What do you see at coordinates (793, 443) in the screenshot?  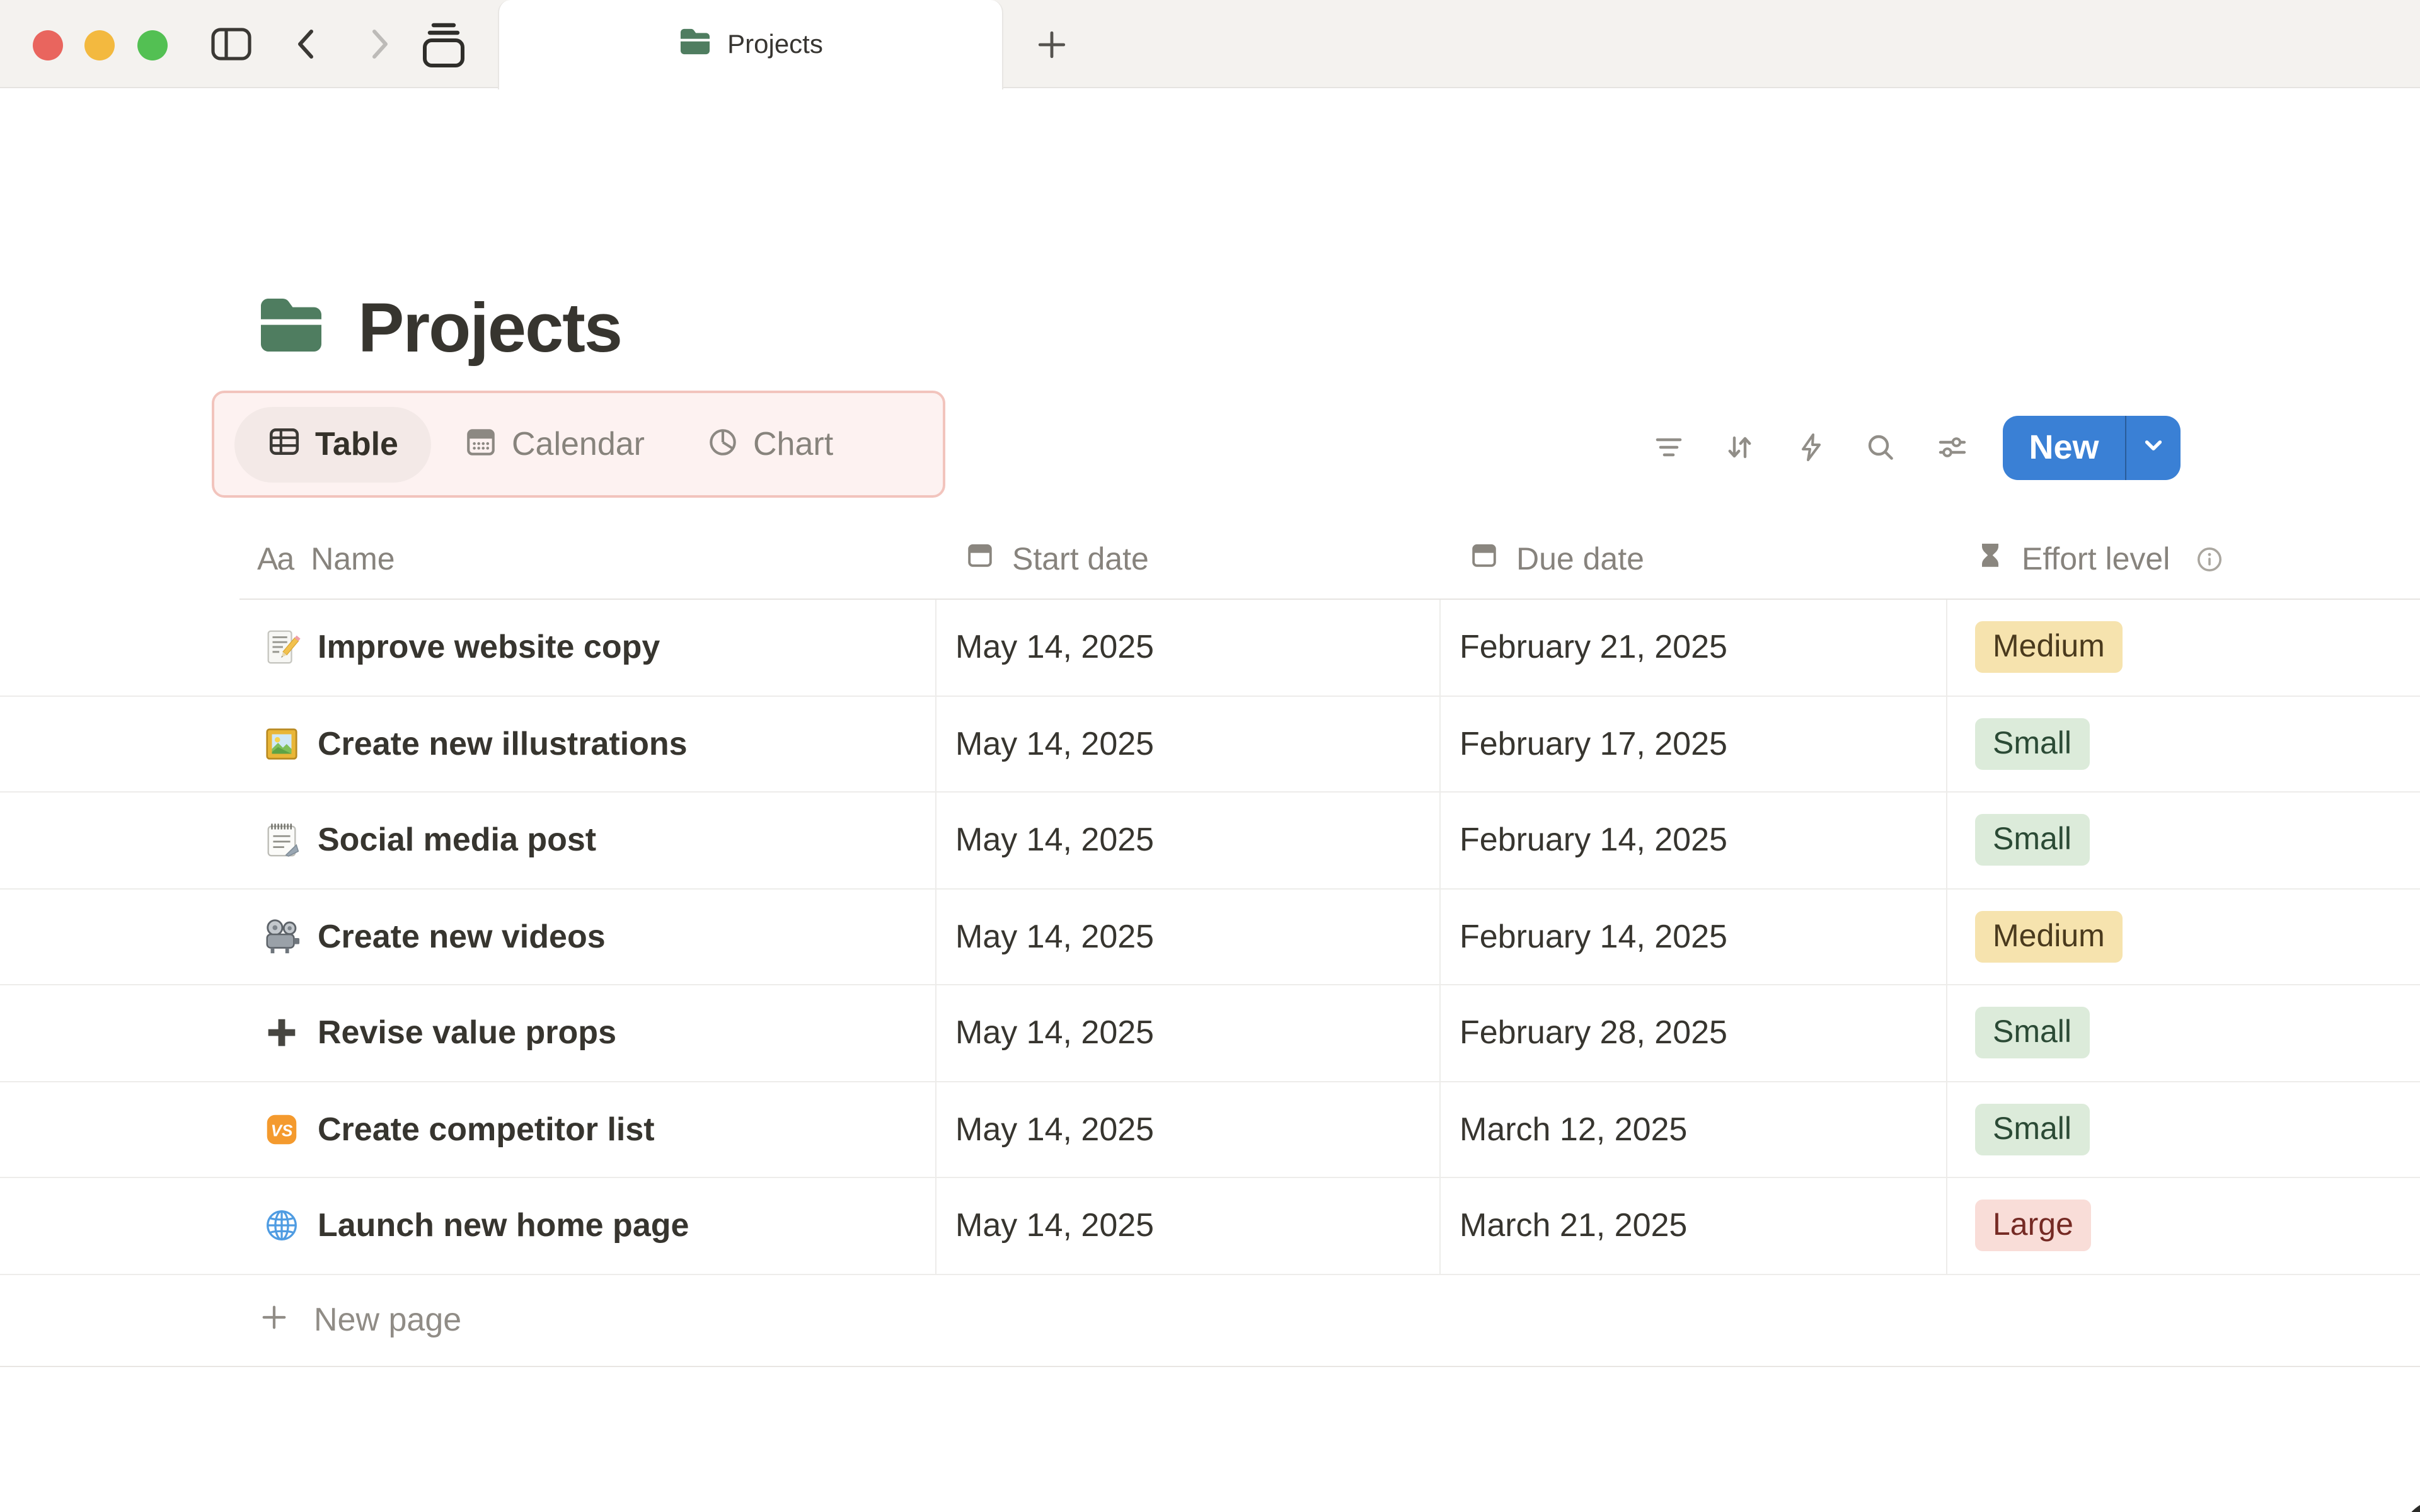 I see `view-tab-label: Chart` at bounding box center [793, 443].